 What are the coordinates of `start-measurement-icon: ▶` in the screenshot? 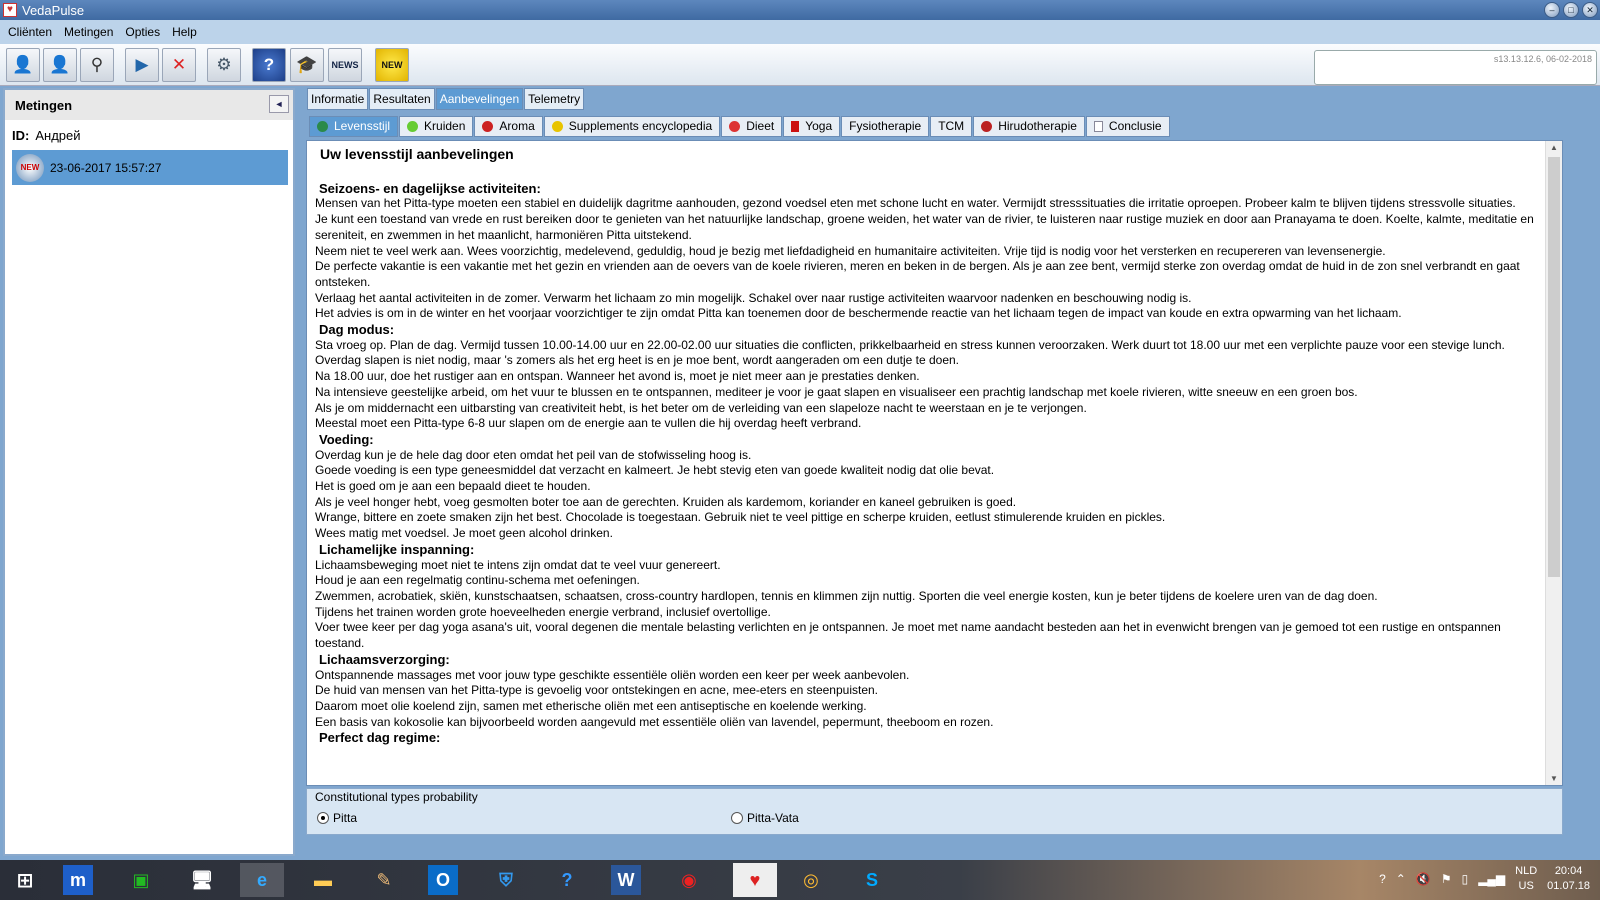 It's located at (142, 65).